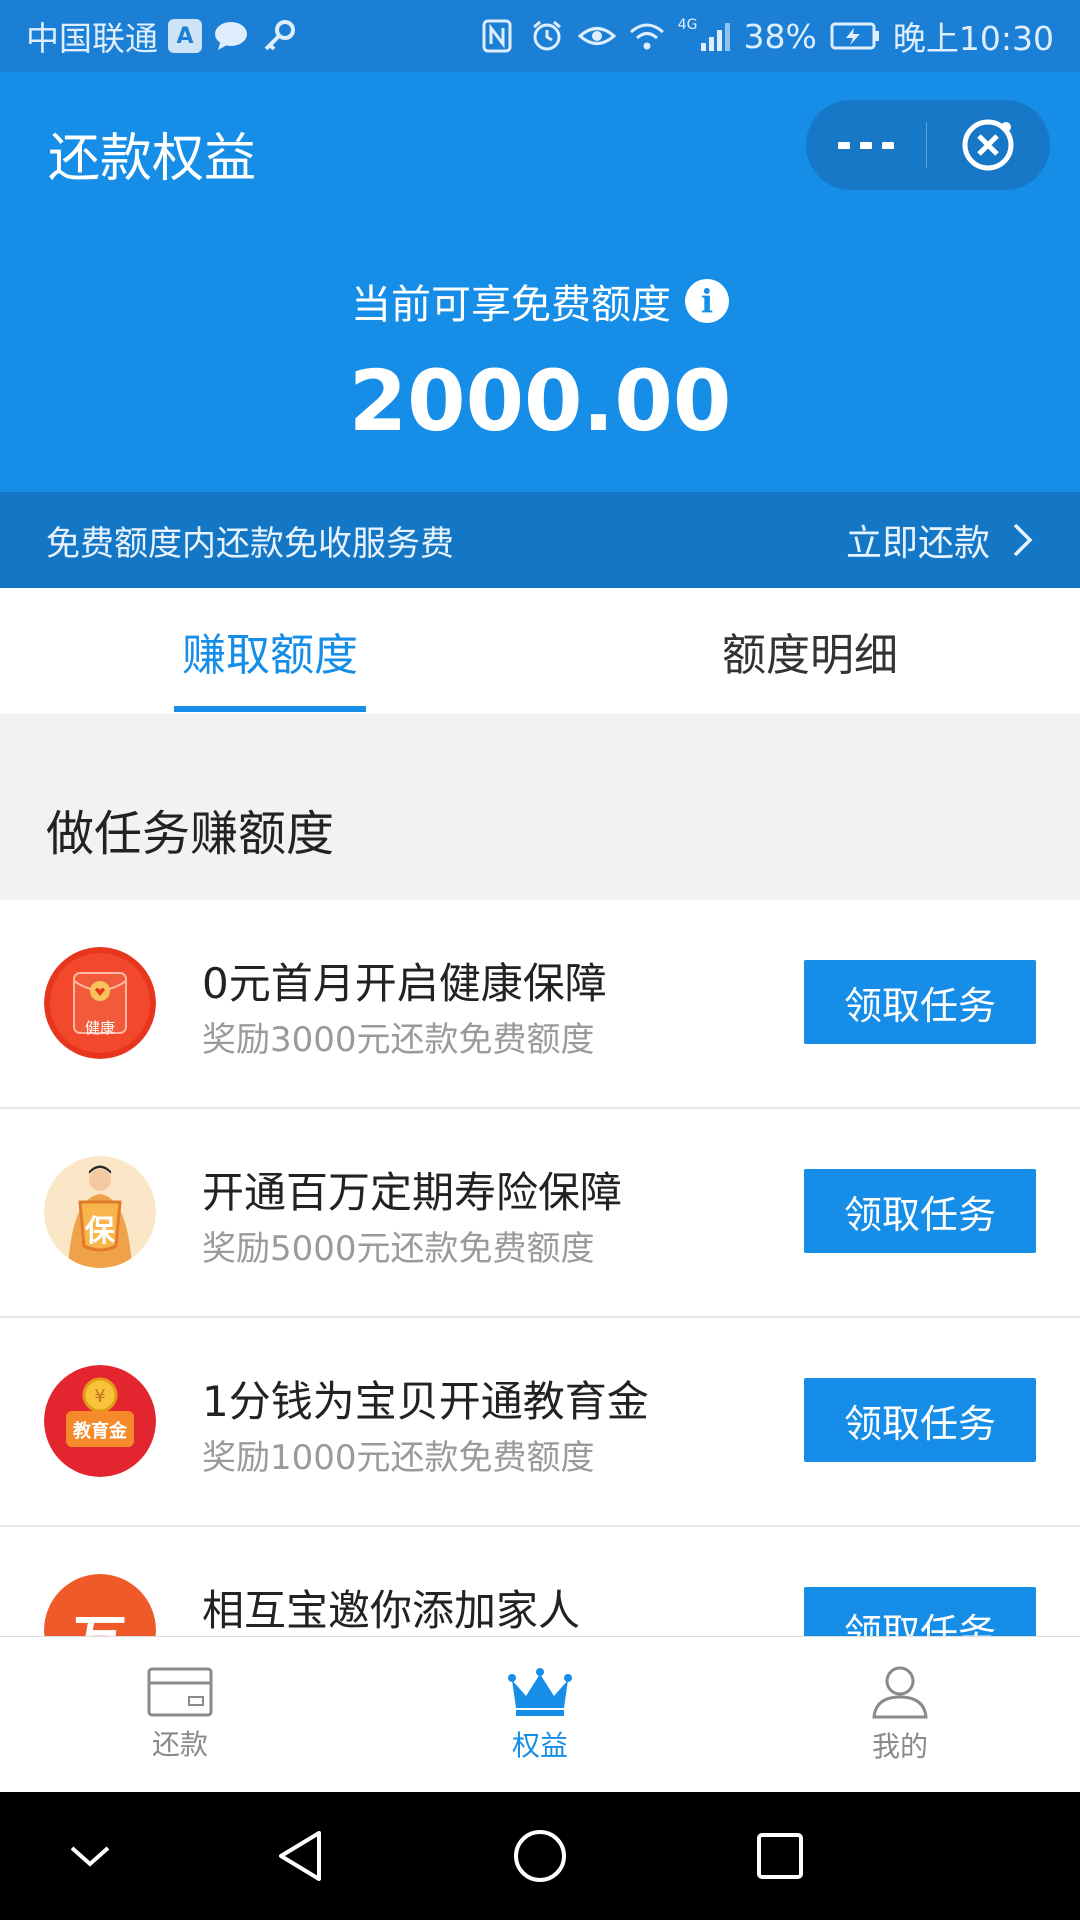 This screenshot has height=1920, width=1080. Describe the element at coordinates (398, 1040) in the screenshot. I see `task-reward: 奖励3000元还款免费额度` at that location.